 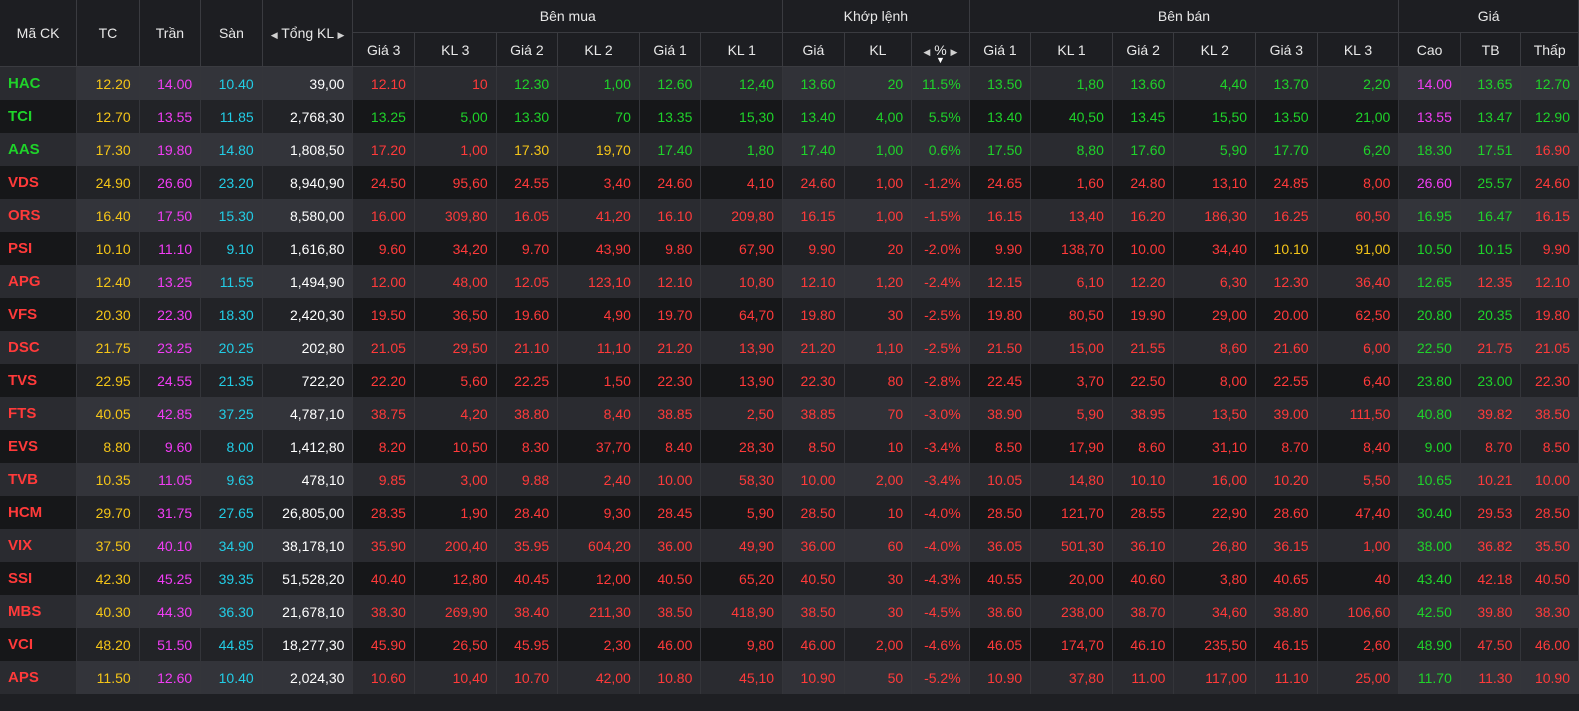 I want to click on sell-price1-cell: 40.55, so click(x=1000, y=578).